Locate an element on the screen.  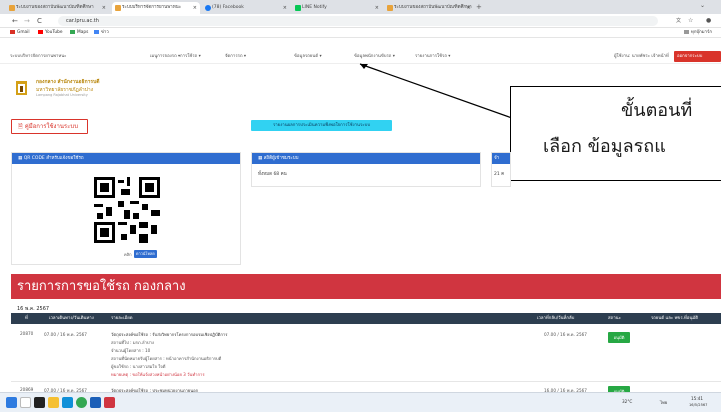
visitor-card-header: ▦ สถิติผู้เข้าชมระบบ is located at coordinates (366, 158).